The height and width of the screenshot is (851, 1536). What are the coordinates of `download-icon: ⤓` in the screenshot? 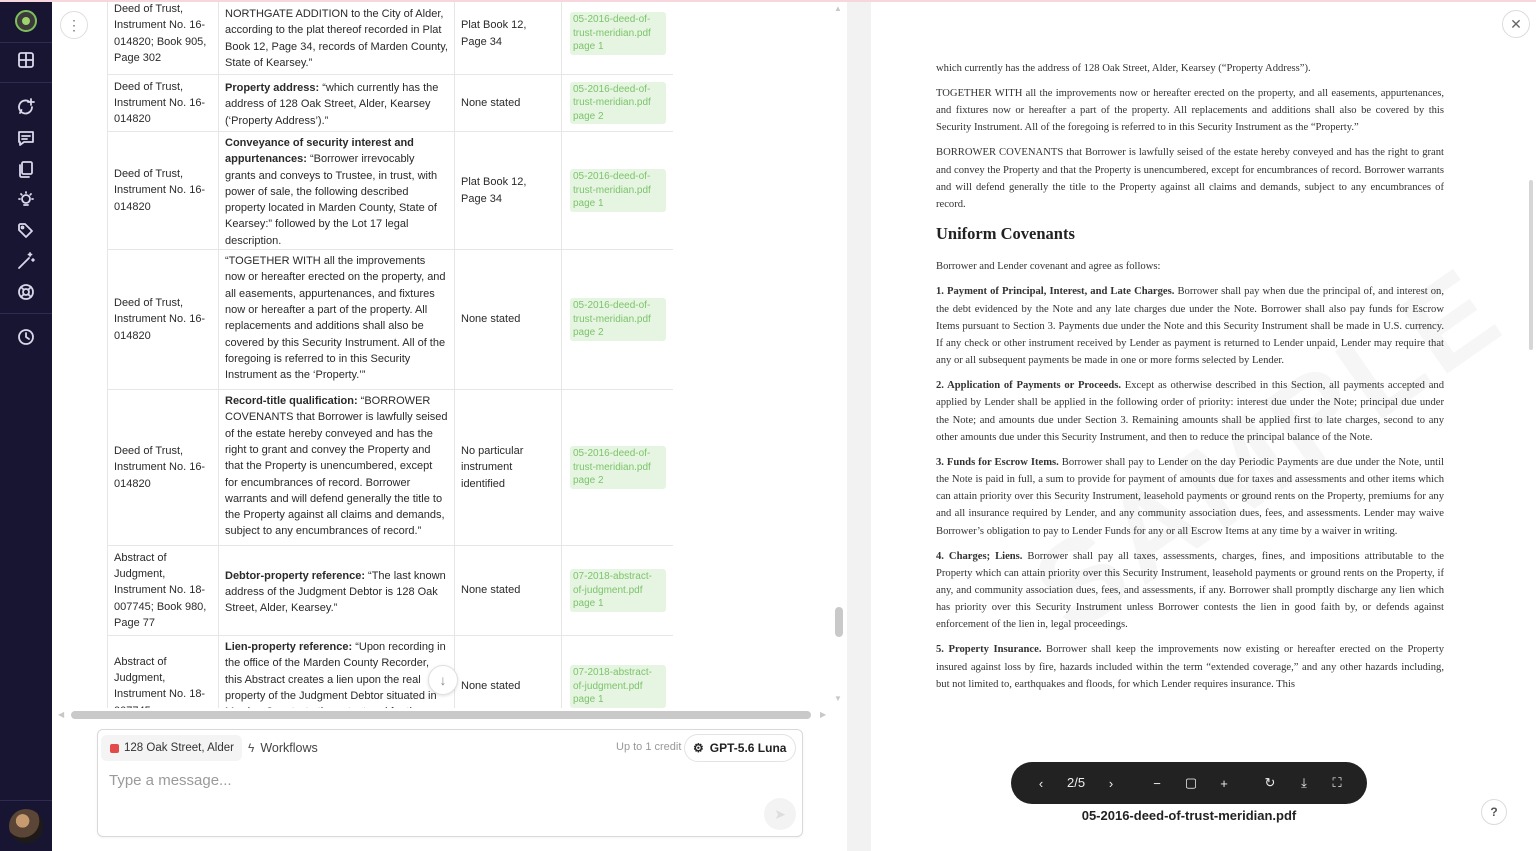 It's located at (1304, 783).